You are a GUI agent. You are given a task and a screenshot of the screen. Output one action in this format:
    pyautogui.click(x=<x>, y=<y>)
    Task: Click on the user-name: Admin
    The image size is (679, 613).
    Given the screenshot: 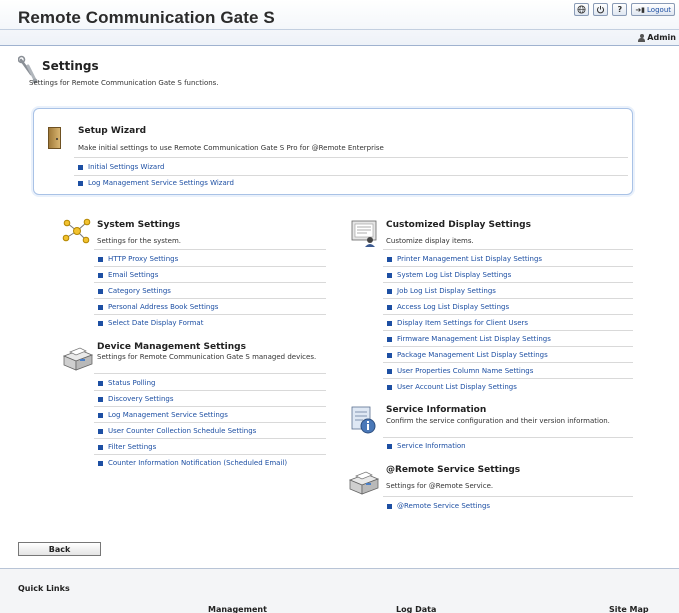 What is the action you would take?
    pyautogui.click(x=661, y=37)
    